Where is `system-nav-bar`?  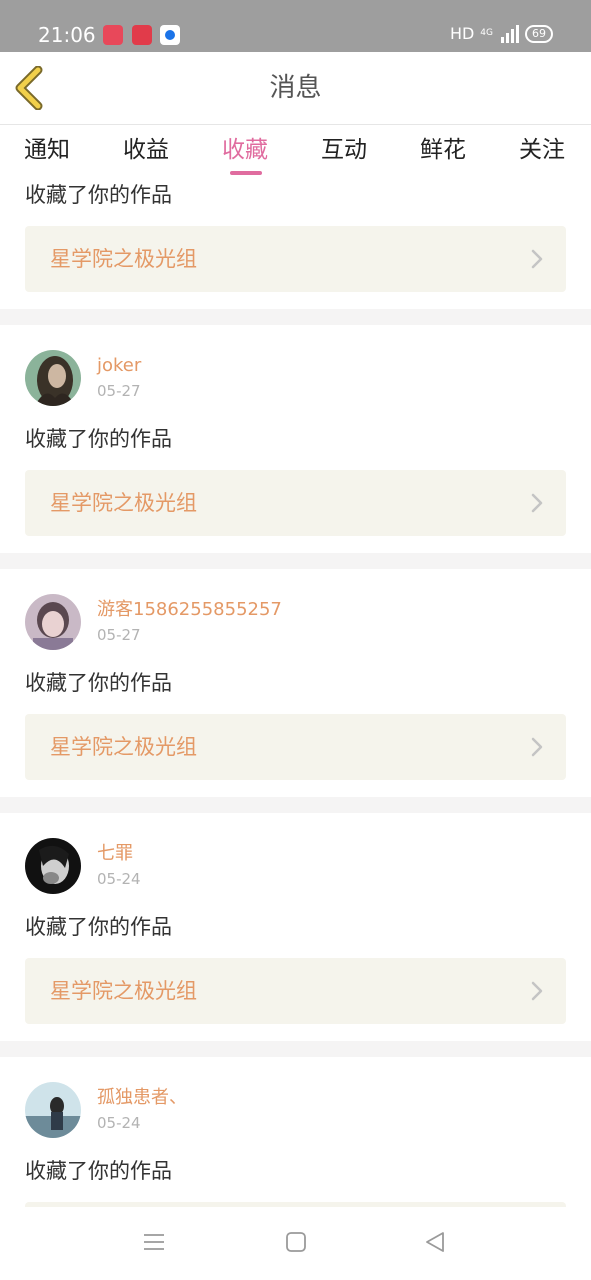 system-nav-bar is located at coordinates (295, 1243).